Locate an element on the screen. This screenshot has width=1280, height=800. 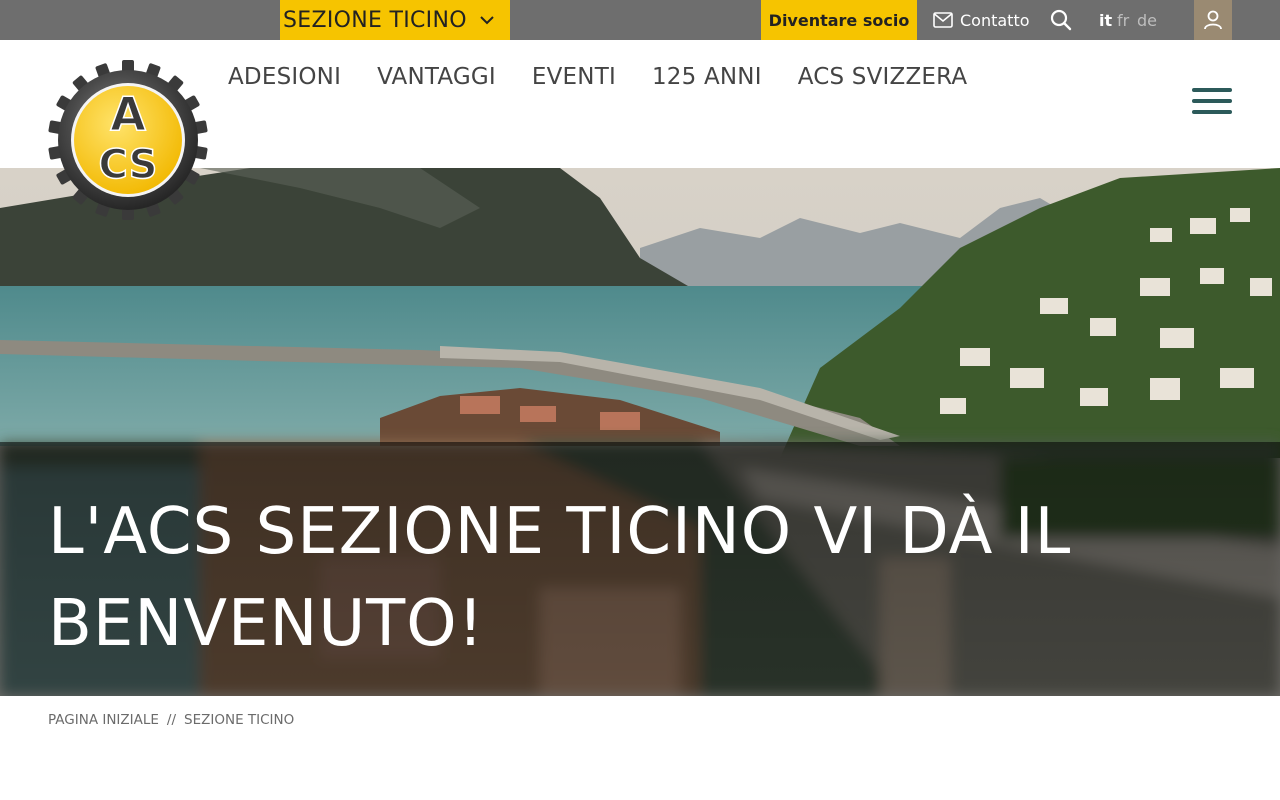
logo-letter-a: A is located at coordinates (128, 114).